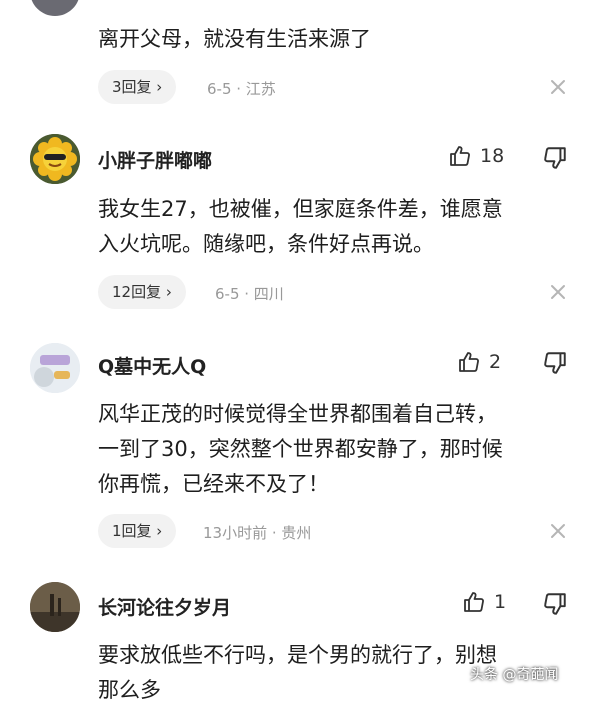 The image size is (600, 708). Describe the element at coordinates (213, 484) in the screenshot. I see `comment-line: 你再慌，已经来不及了！` at that location.